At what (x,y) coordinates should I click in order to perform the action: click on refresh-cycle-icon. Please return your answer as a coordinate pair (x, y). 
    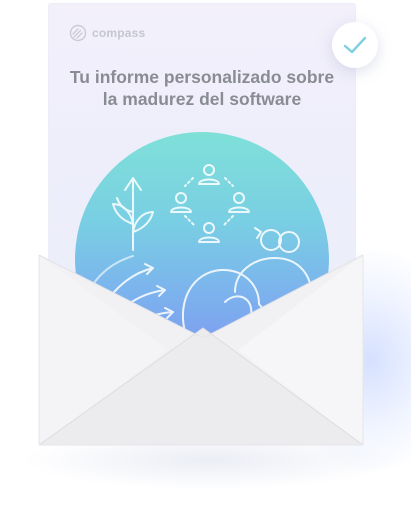
    Looking at the image, I should click on (277, 240).